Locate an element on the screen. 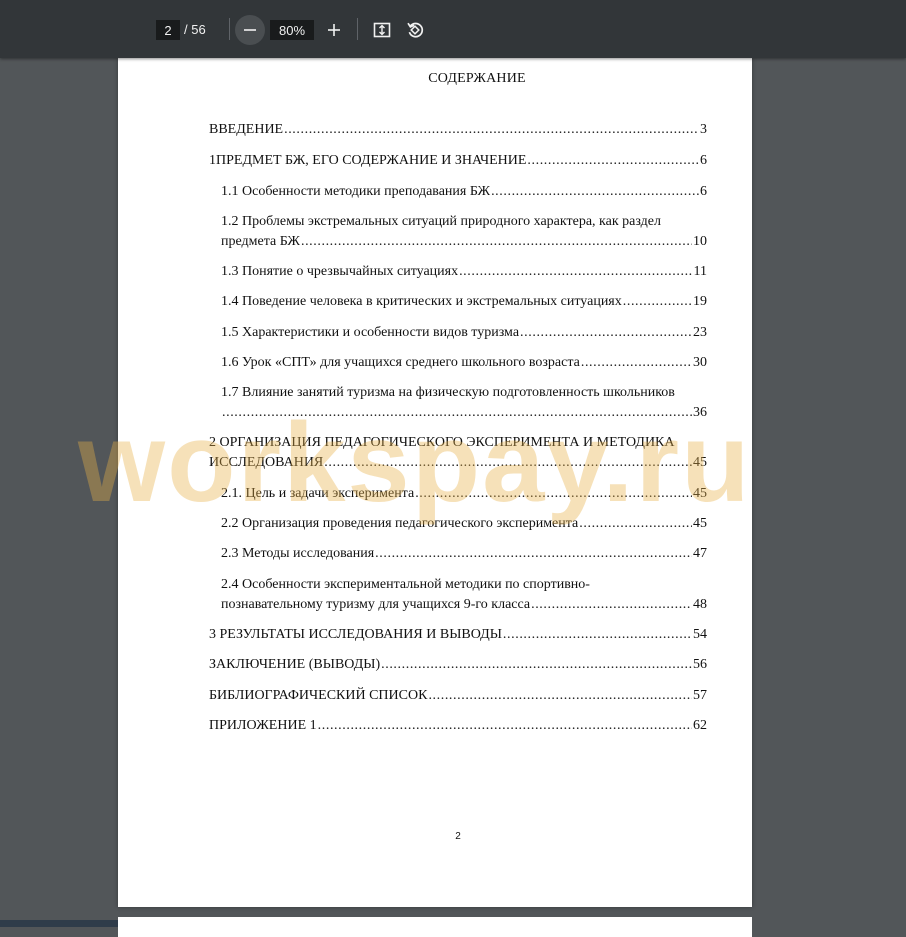 Image resolution: width=906 pixels, height=937 pixels. toc-page-number: 56 is located at coordinates (700, 664).